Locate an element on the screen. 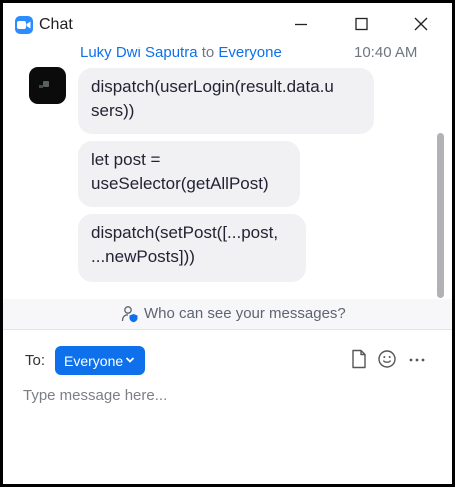  minimize-icon is located at coordinates (301, 24).